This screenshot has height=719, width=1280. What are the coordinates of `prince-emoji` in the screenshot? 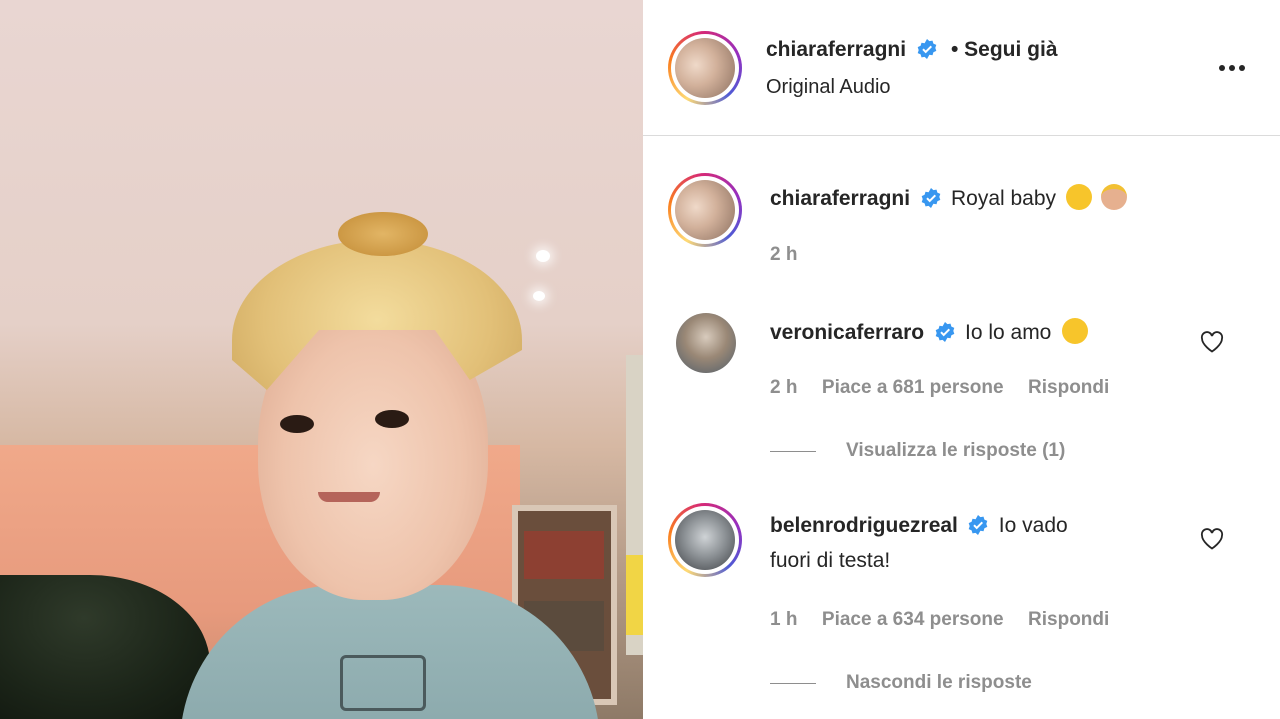 It's located at (1113, 197).